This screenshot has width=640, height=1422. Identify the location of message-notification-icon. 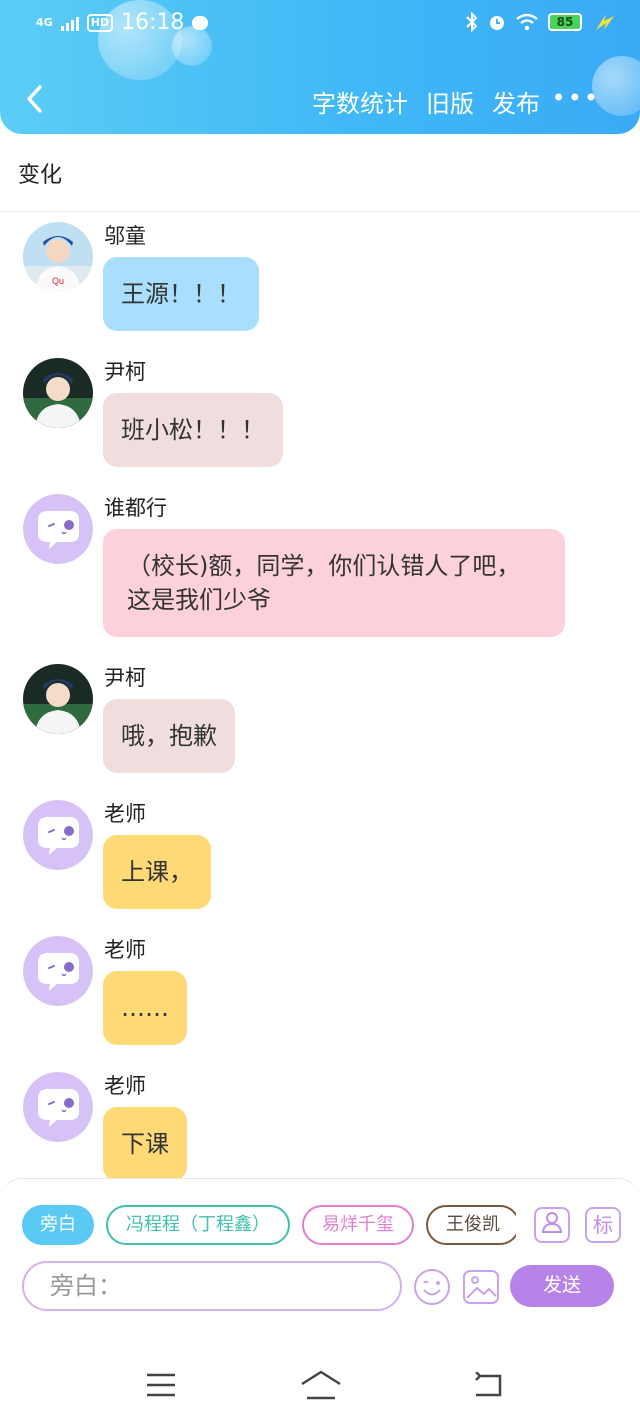
(200, 22).